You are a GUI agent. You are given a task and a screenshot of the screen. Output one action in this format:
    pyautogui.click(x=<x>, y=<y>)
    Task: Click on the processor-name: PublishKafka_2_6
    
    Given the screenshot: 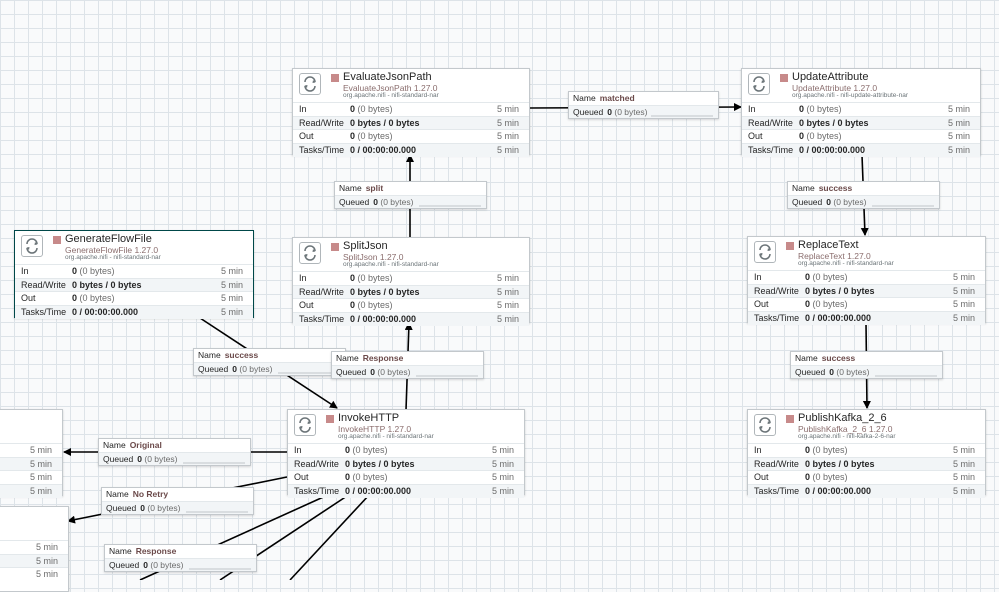 What is the action you would take?
    pyautogui.click(x=842, y=418)
    